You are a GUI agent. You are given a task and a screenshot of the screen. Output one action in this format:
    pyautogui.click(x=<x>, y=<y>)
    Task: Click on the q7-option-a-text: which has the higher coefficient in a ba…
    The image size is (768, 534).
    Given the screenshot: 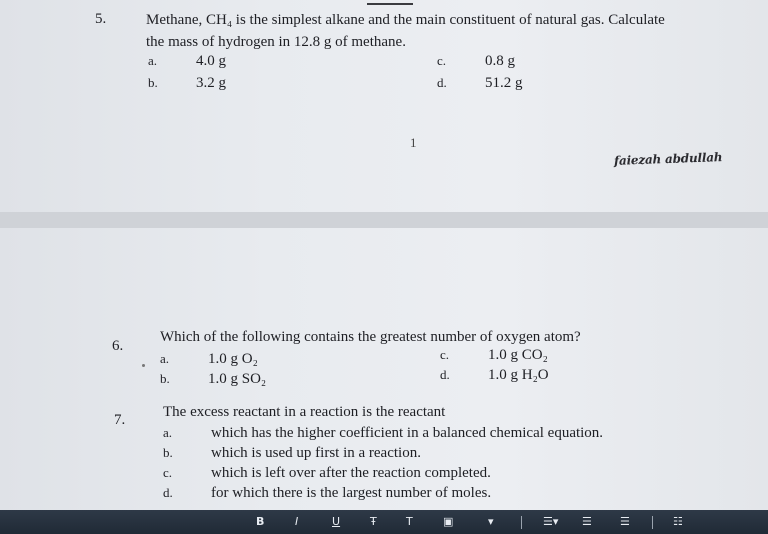 What is the action you would take?
    pyautogui.click(x=407, y=433)
    